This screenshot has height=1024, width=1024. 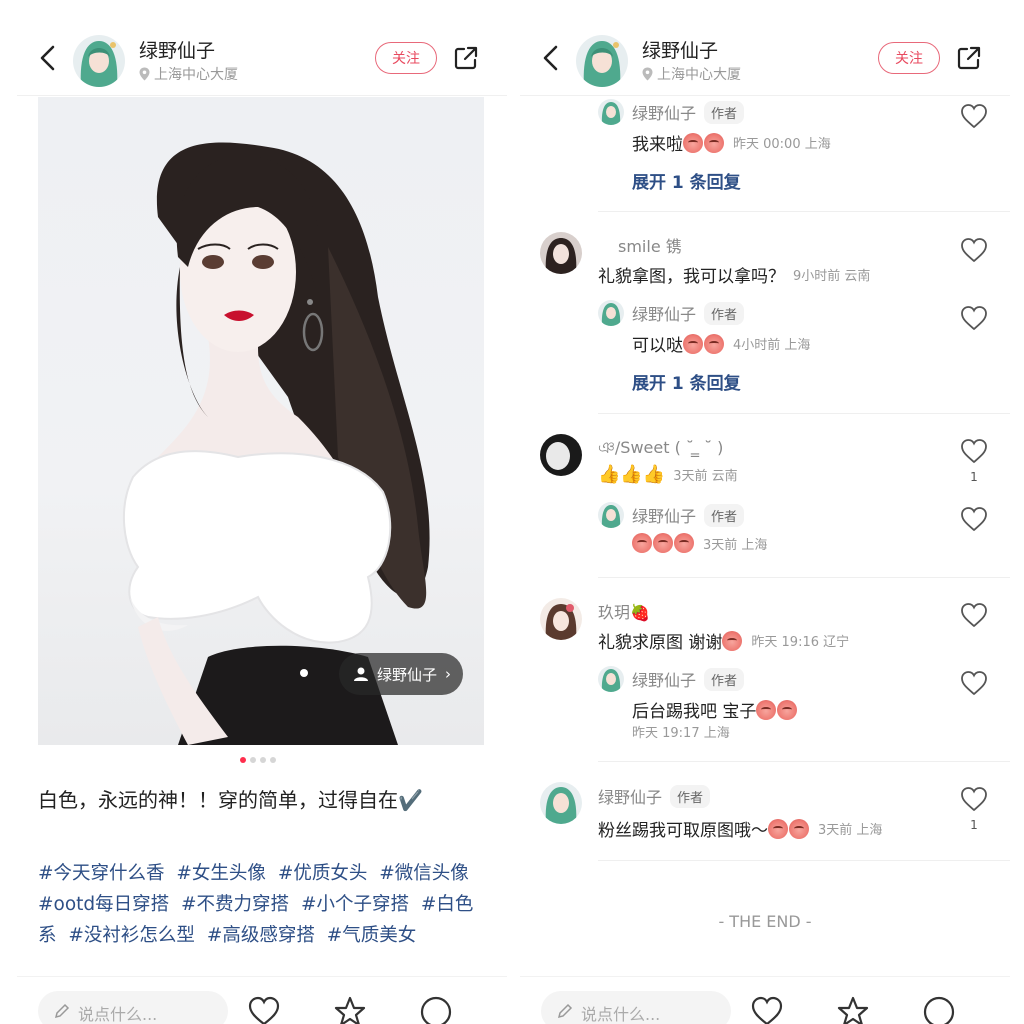 What do you see at coordinates (734, 277) in the screenshot?
I see `comment-text: 礼貌拿图，我可以拿吗？ 9小时前 云南` at bounding box center [734, 277].